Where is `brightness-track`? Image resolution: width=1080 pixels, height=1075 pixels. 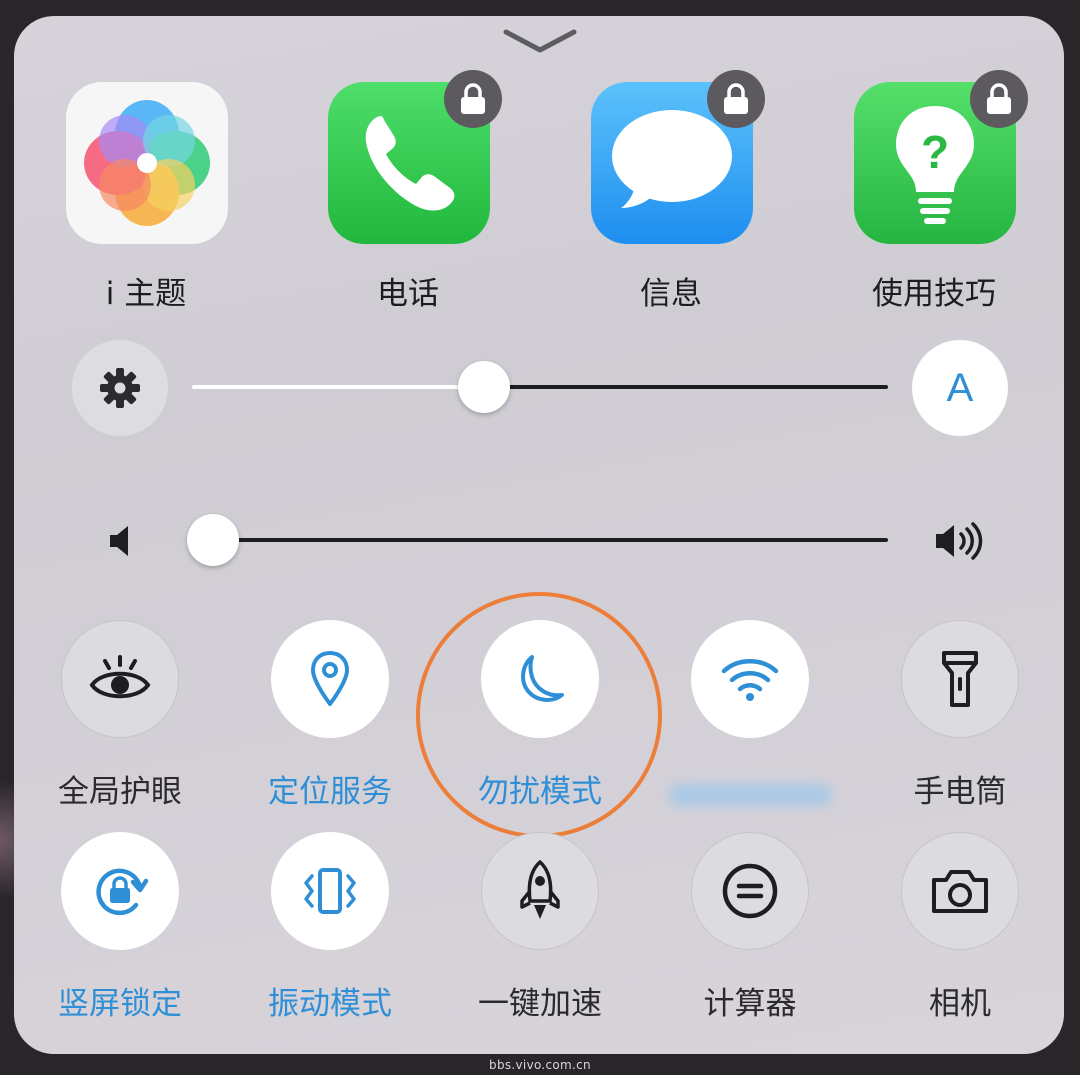
brightness-track is located at coordinates (686, 387).